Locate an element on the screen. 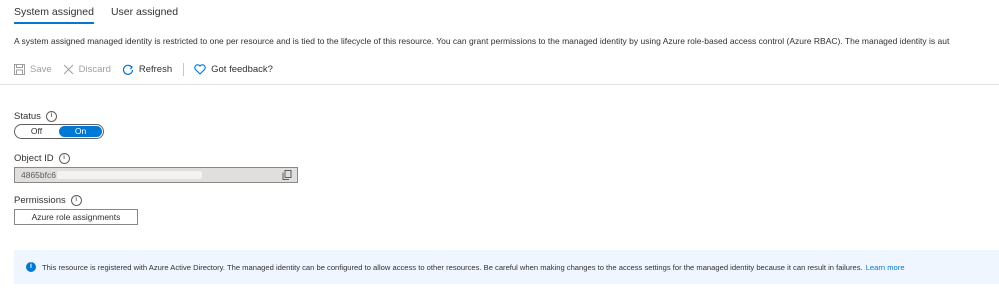 The height and width of the screenshot is (290, 999). save-button: Save is located at coordinates (33, 69).